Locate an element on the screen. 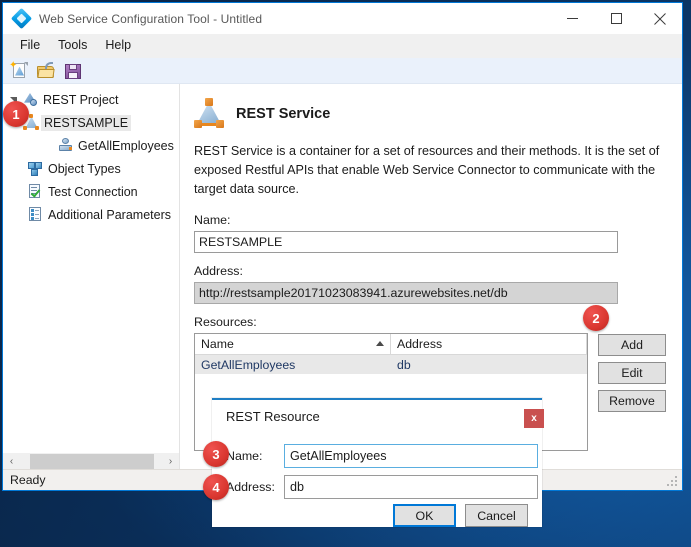 This screenshot has height=547, width=691. column-header-label: Name is located at coordinates (217, 344).